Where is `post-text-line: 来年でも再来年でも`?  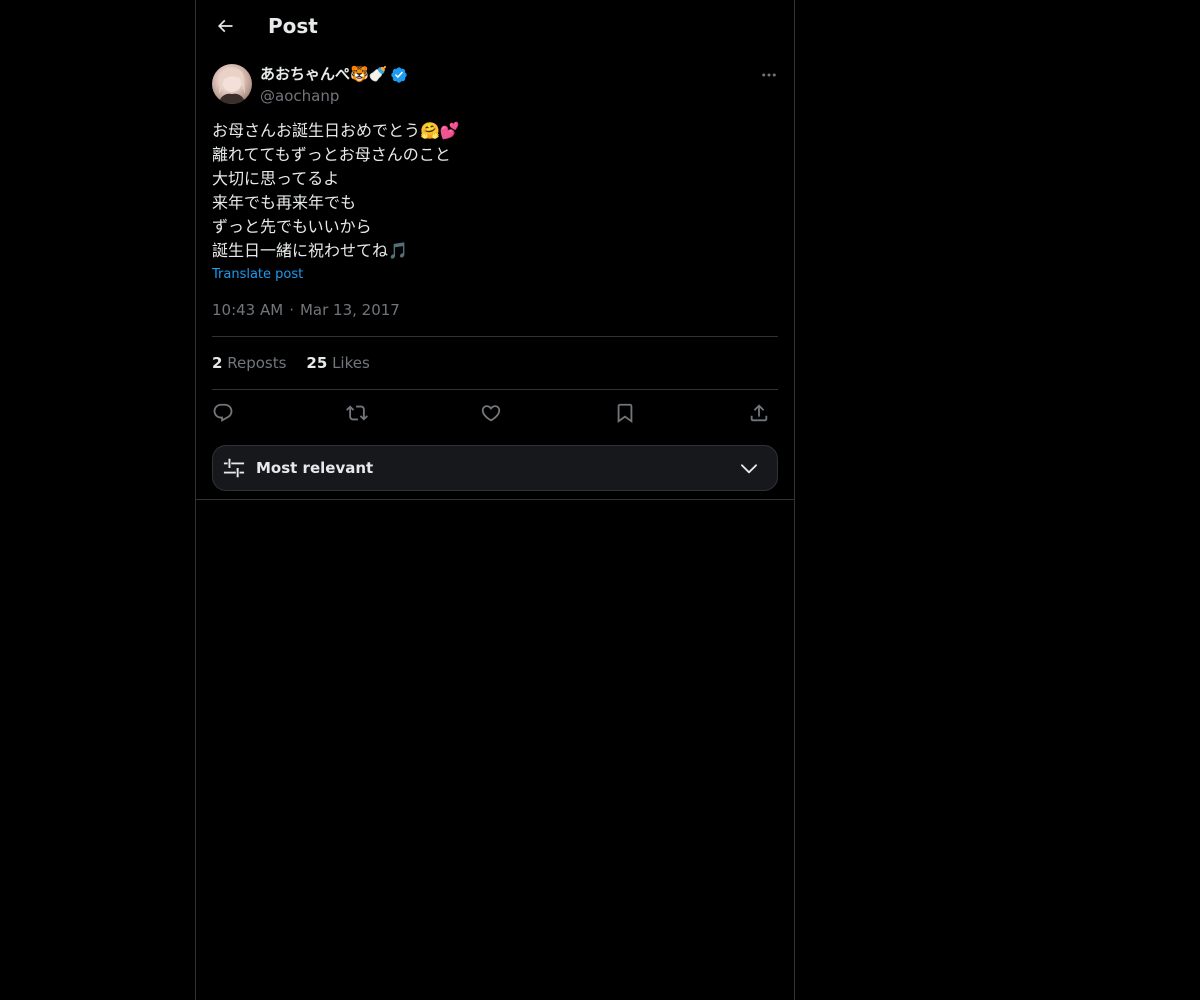 post-text-line: 来年でも再来年でも is located at coordinates (284, 202).